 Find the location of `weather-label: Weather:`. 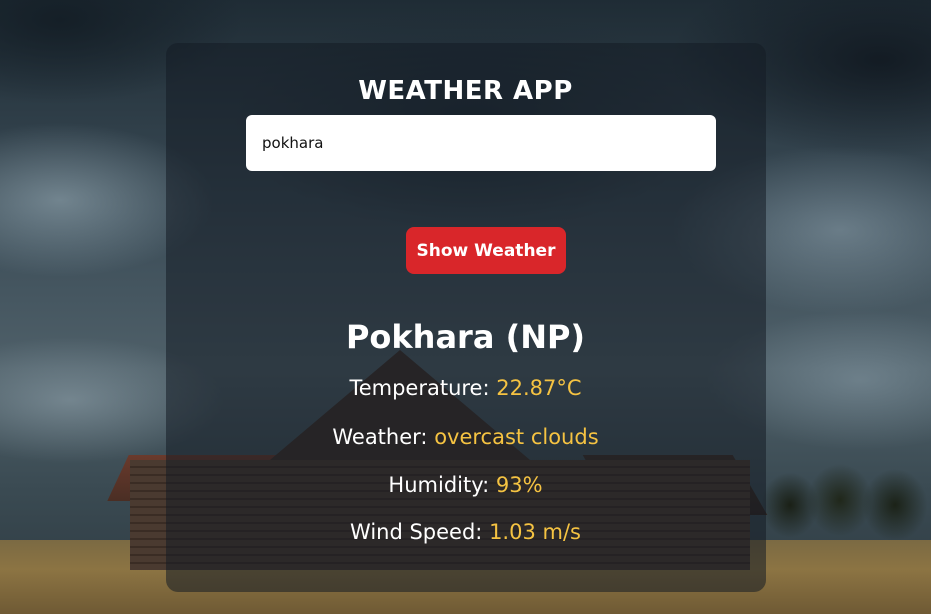

weather-label: Weather: is located at coordinates (380, 437).